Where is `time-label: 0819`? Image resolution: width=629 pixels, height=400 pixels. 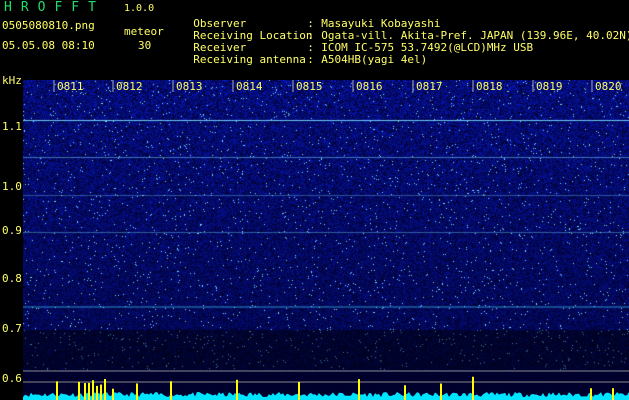
time-label: 0819 is located at coordinates (549, 86).